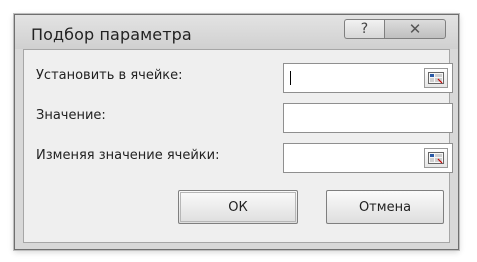 This screenshot has width=477, height=262. What do you see at coordinates (238, 156) in the screenshot?
I see `changing-cell-row: Изменяя значение ячейки:` at bounding box center [238, 156].